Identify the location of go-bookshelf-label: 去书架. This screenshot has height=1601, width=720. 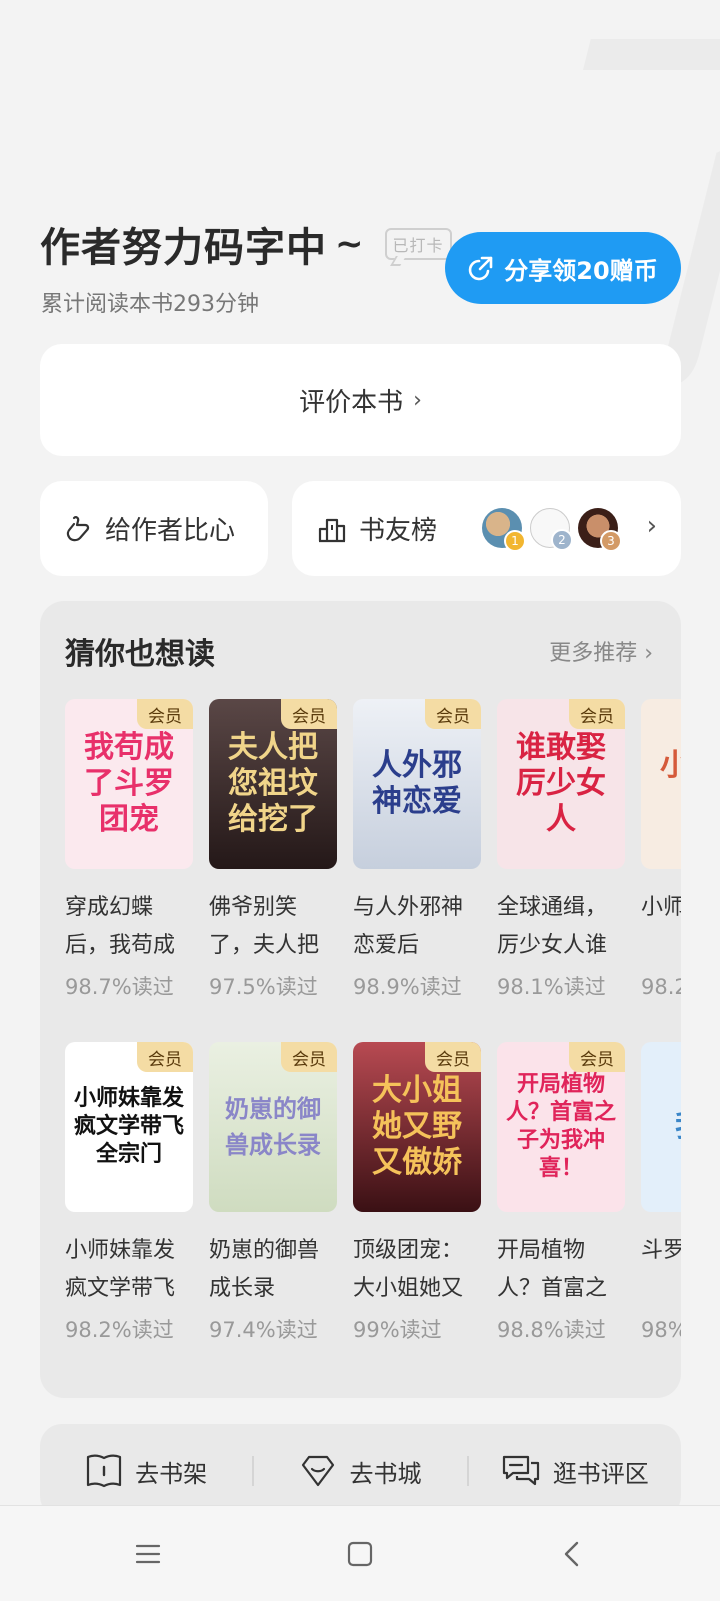
(171, 1473).